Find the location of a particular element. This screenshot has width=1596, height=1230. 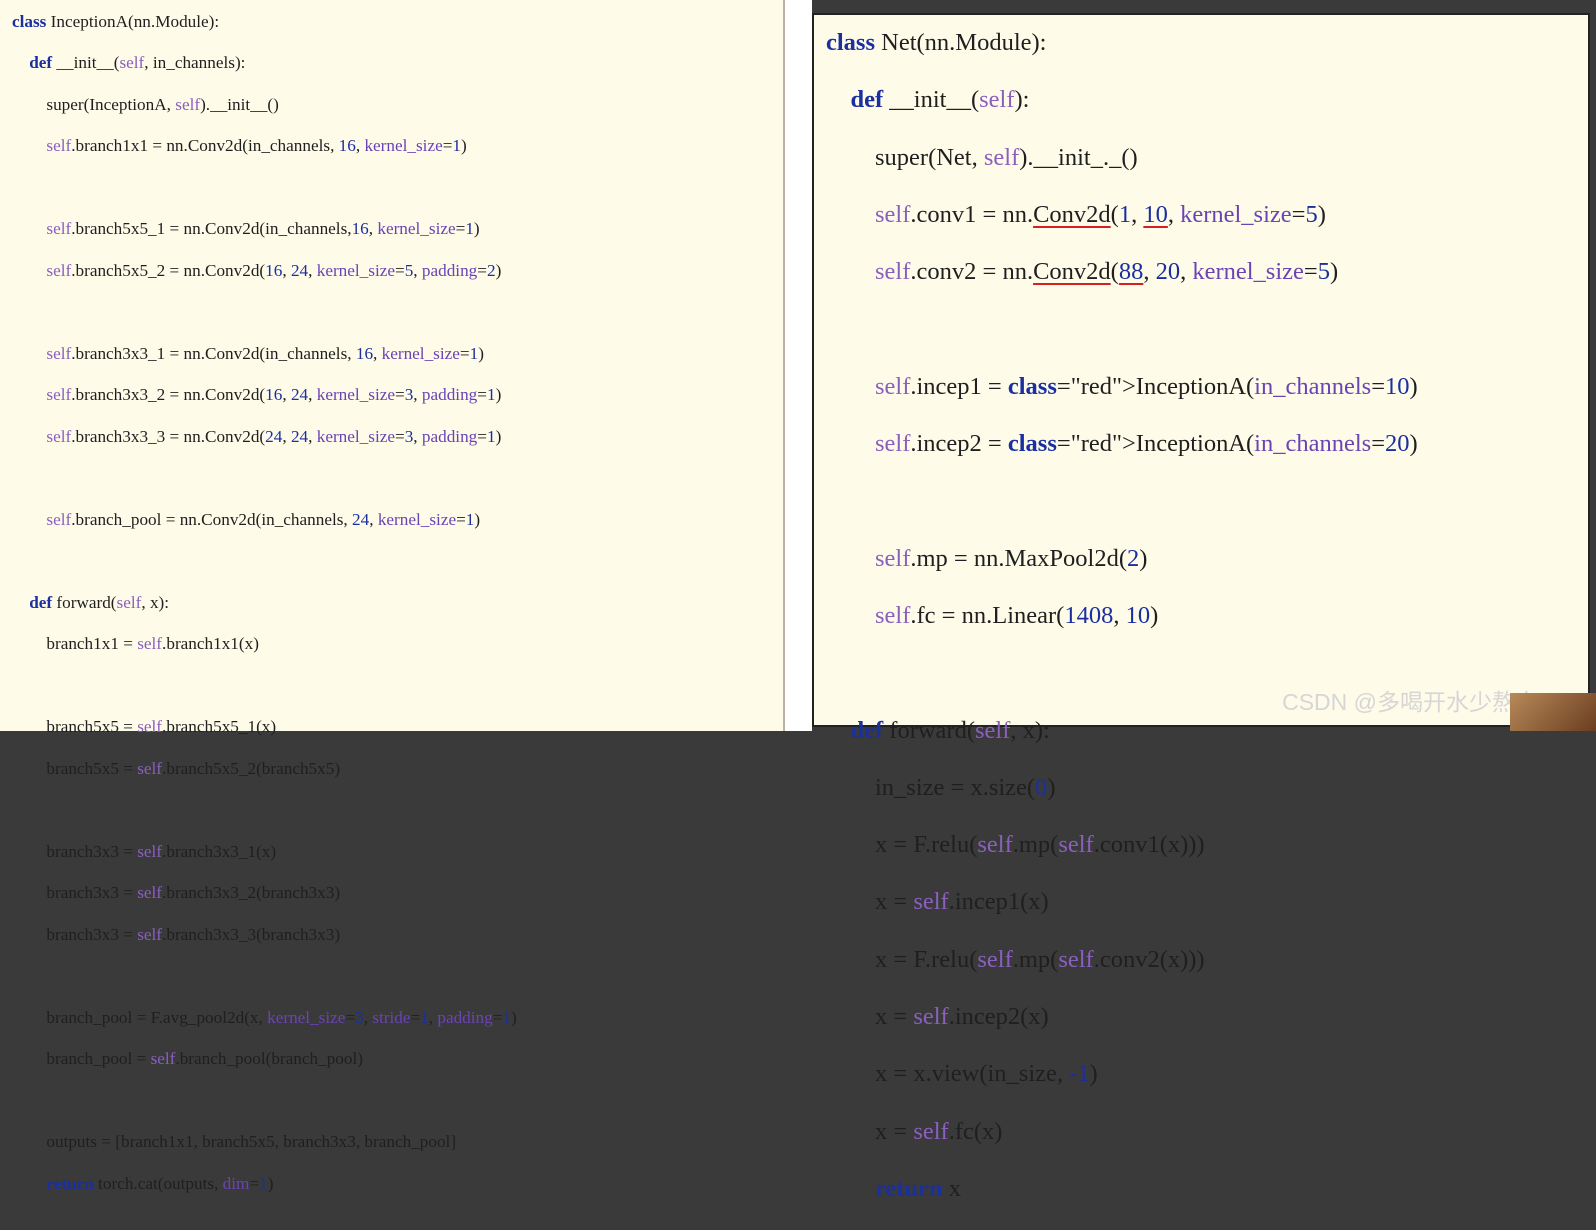

right-code-line: x = self.fc(x) is located at coordinates (914, 1131).